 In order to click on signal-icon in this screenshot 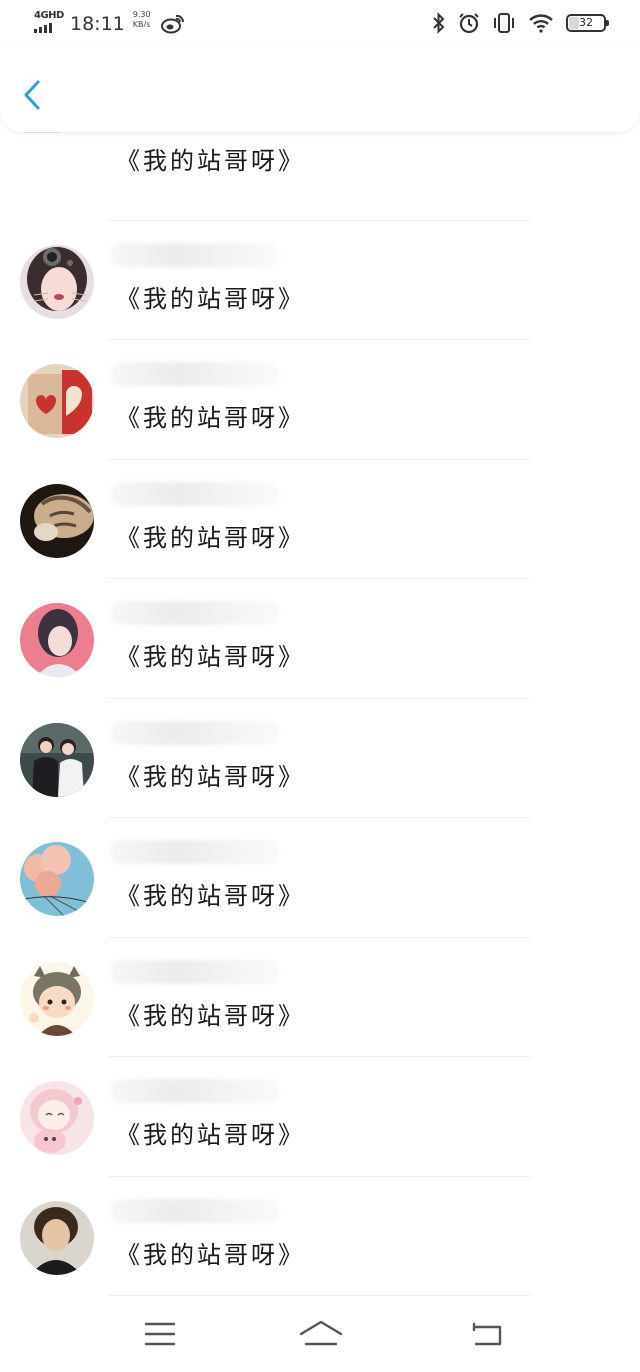, I will do `click(49, 28)`.